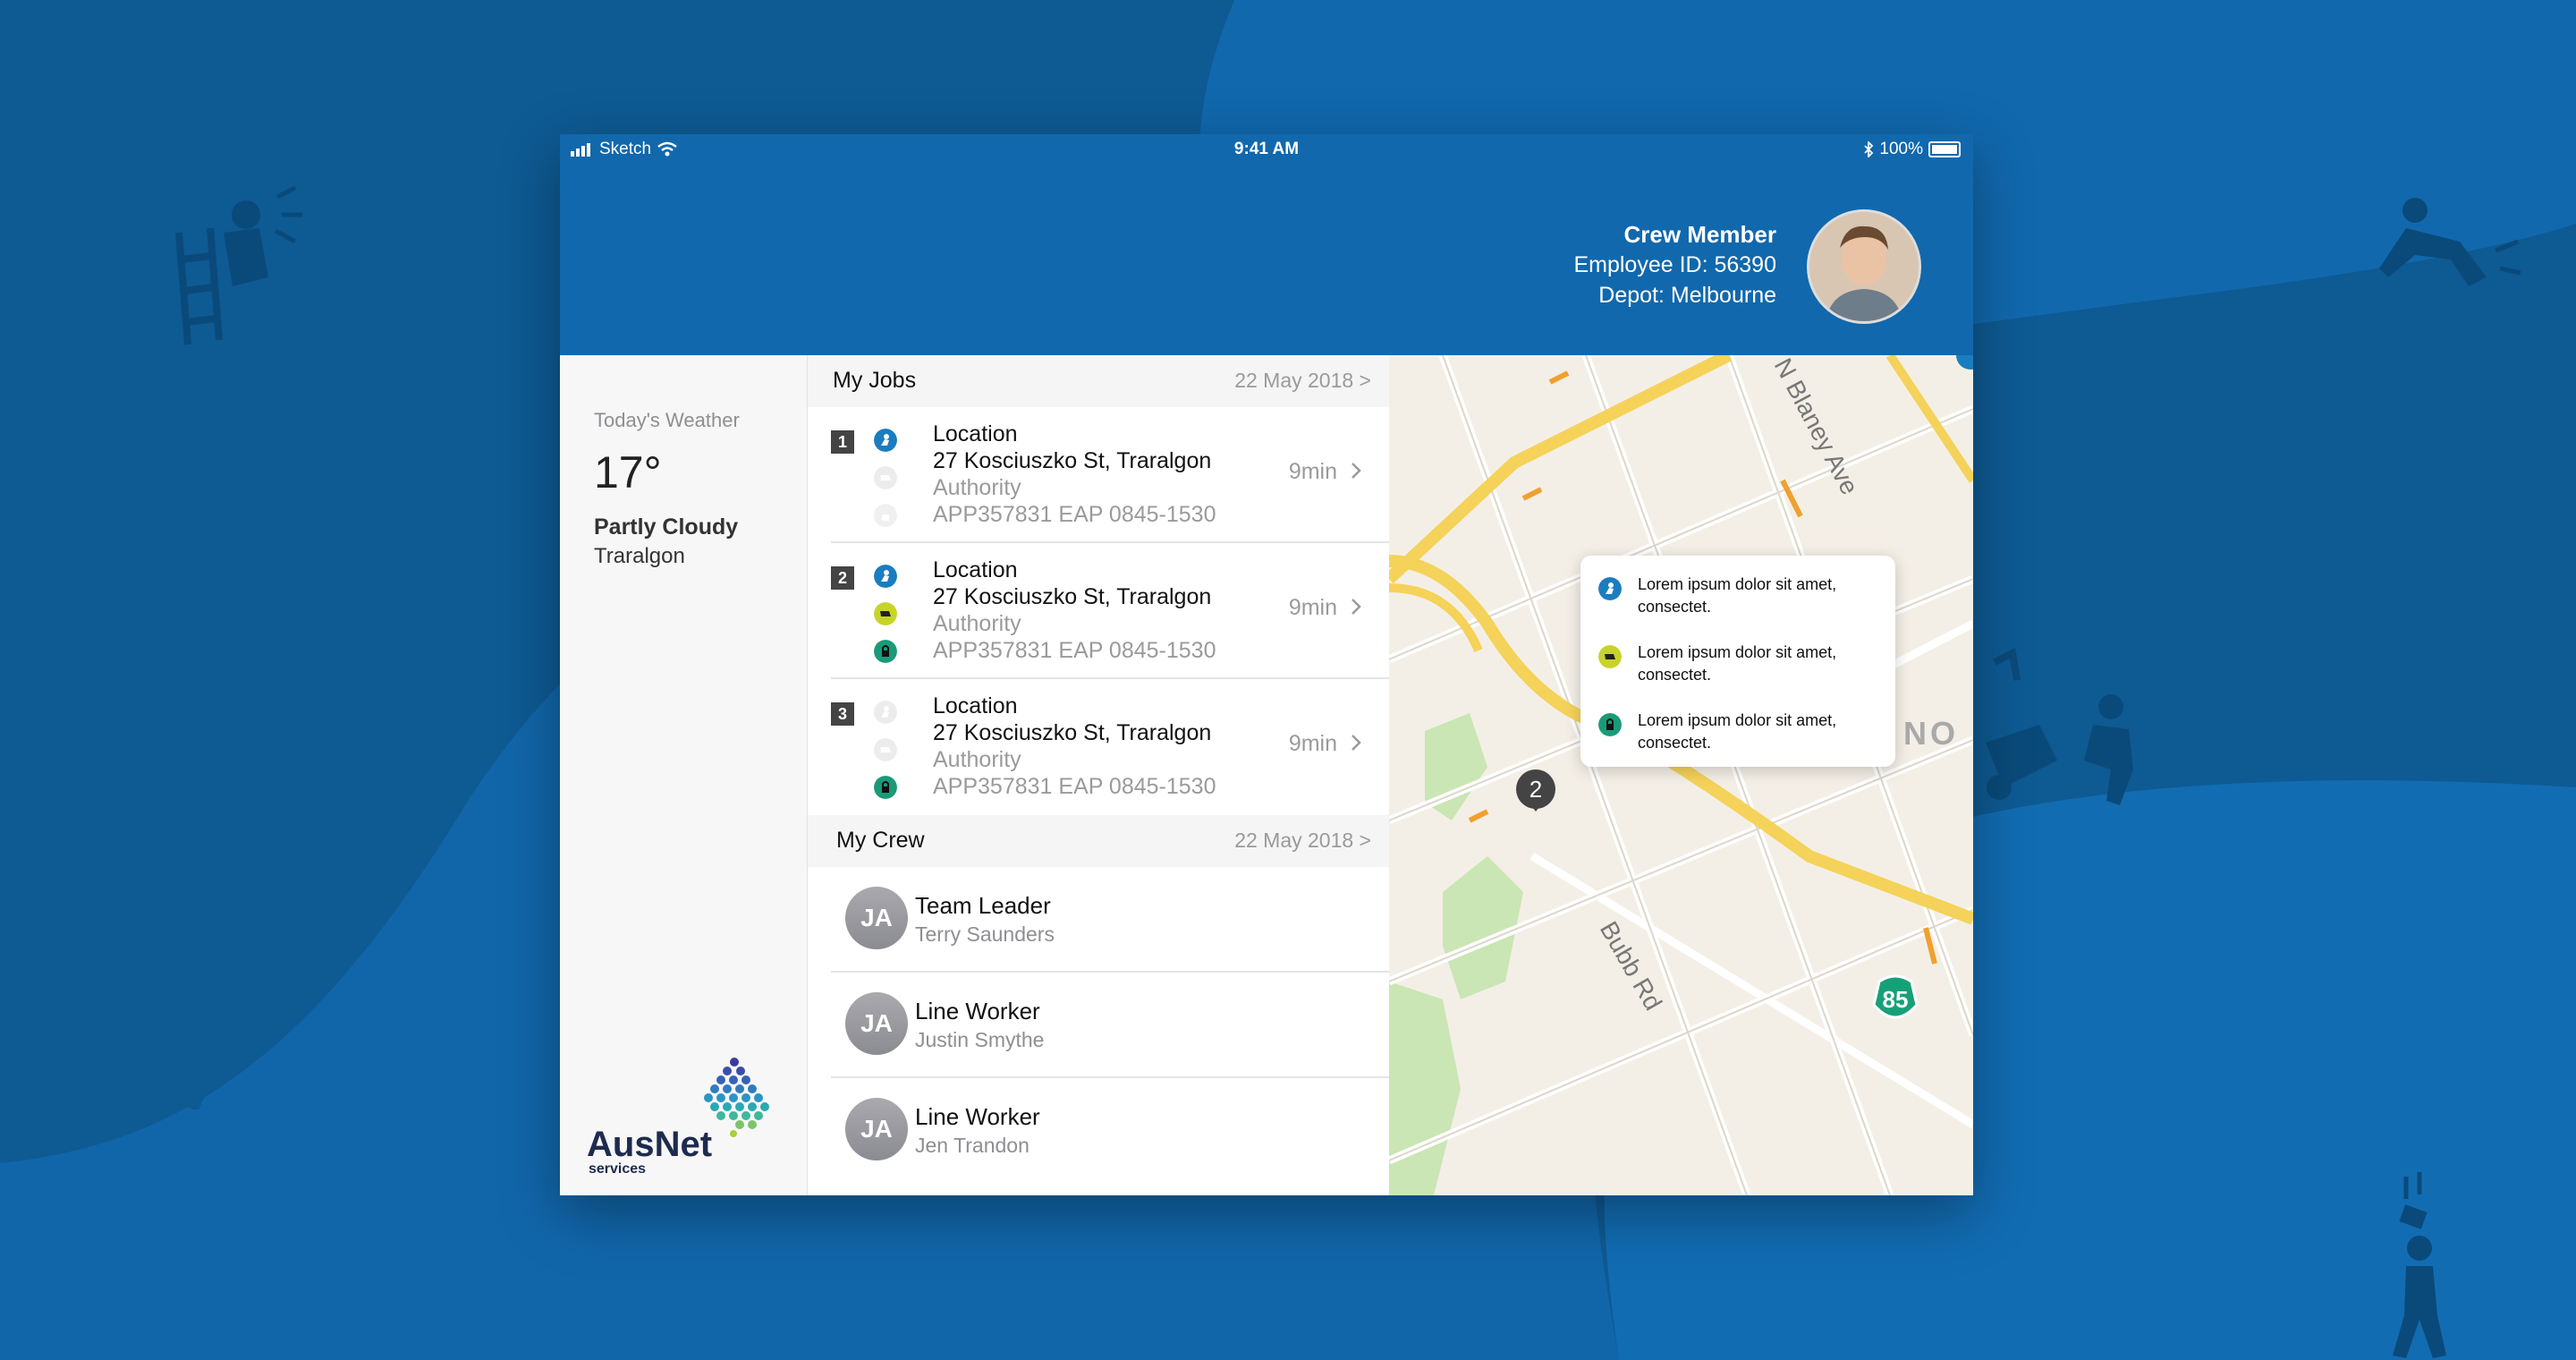 The image size is (2576, 1360). Describe the element at coordinates (983, 905) in the screenshot. I see `crew-role: Team Leader` at that location.